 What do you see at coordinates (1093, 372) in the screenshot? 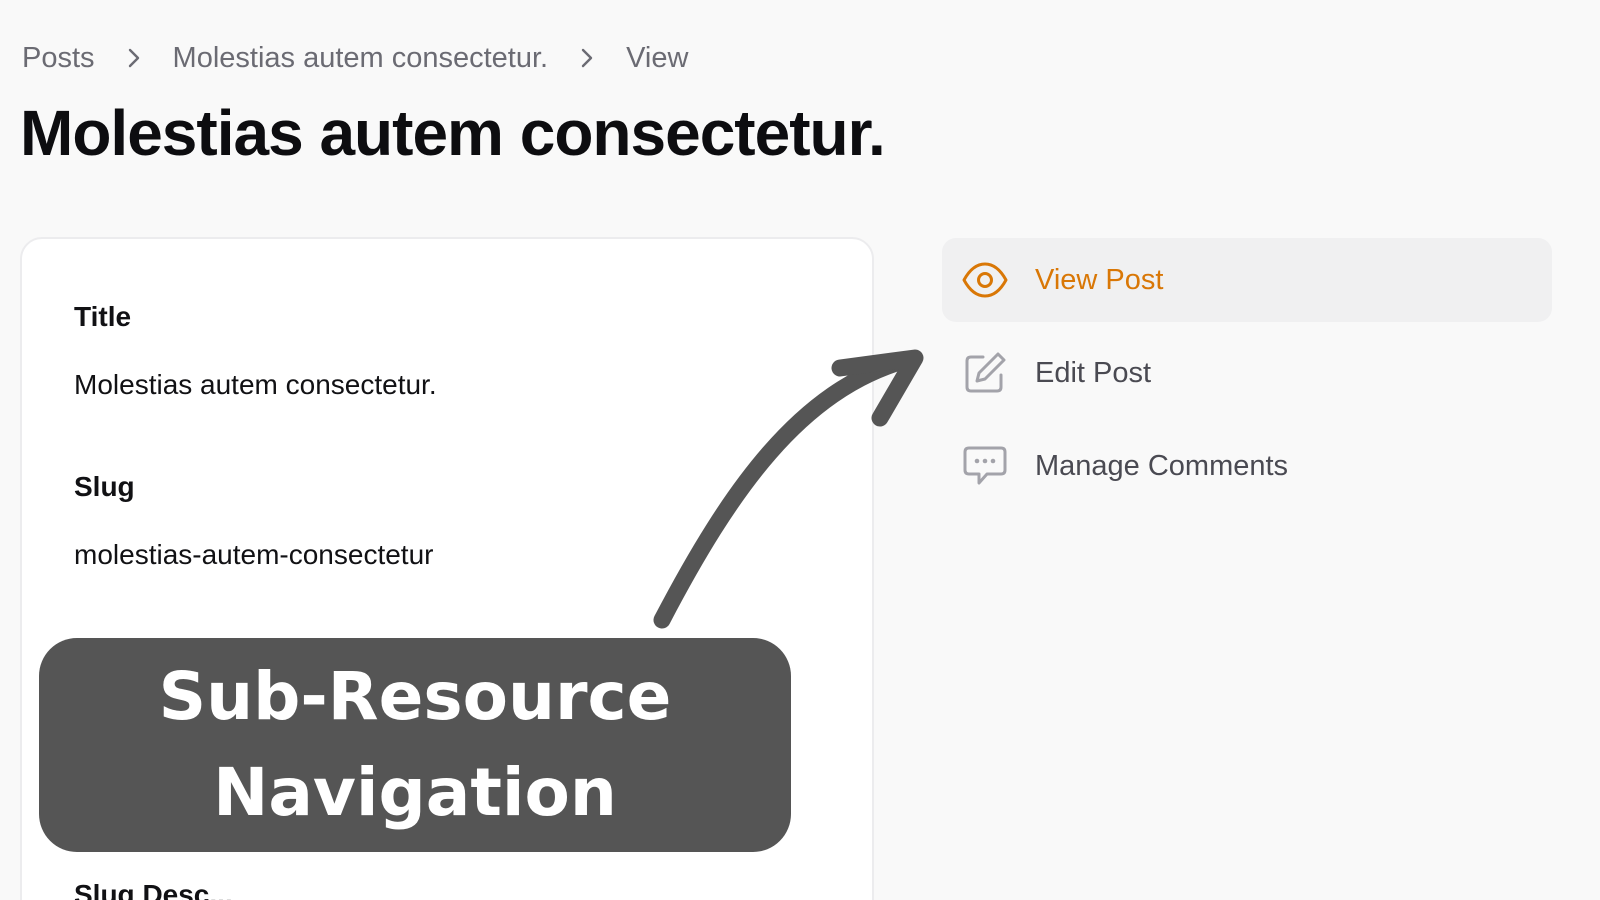
I see `subnav-label: Edit Post` at bounding box center [1093, 372].